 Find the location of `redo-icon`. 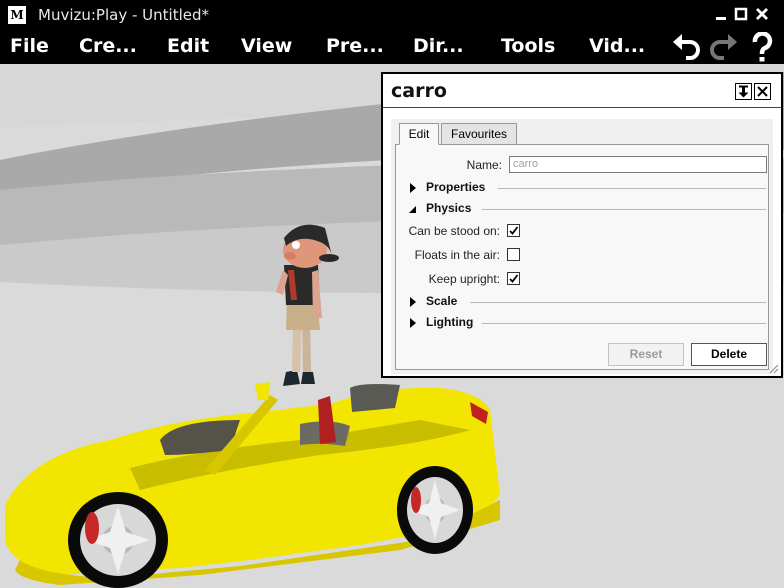

redo-icon is located at coordinates (723, 47).